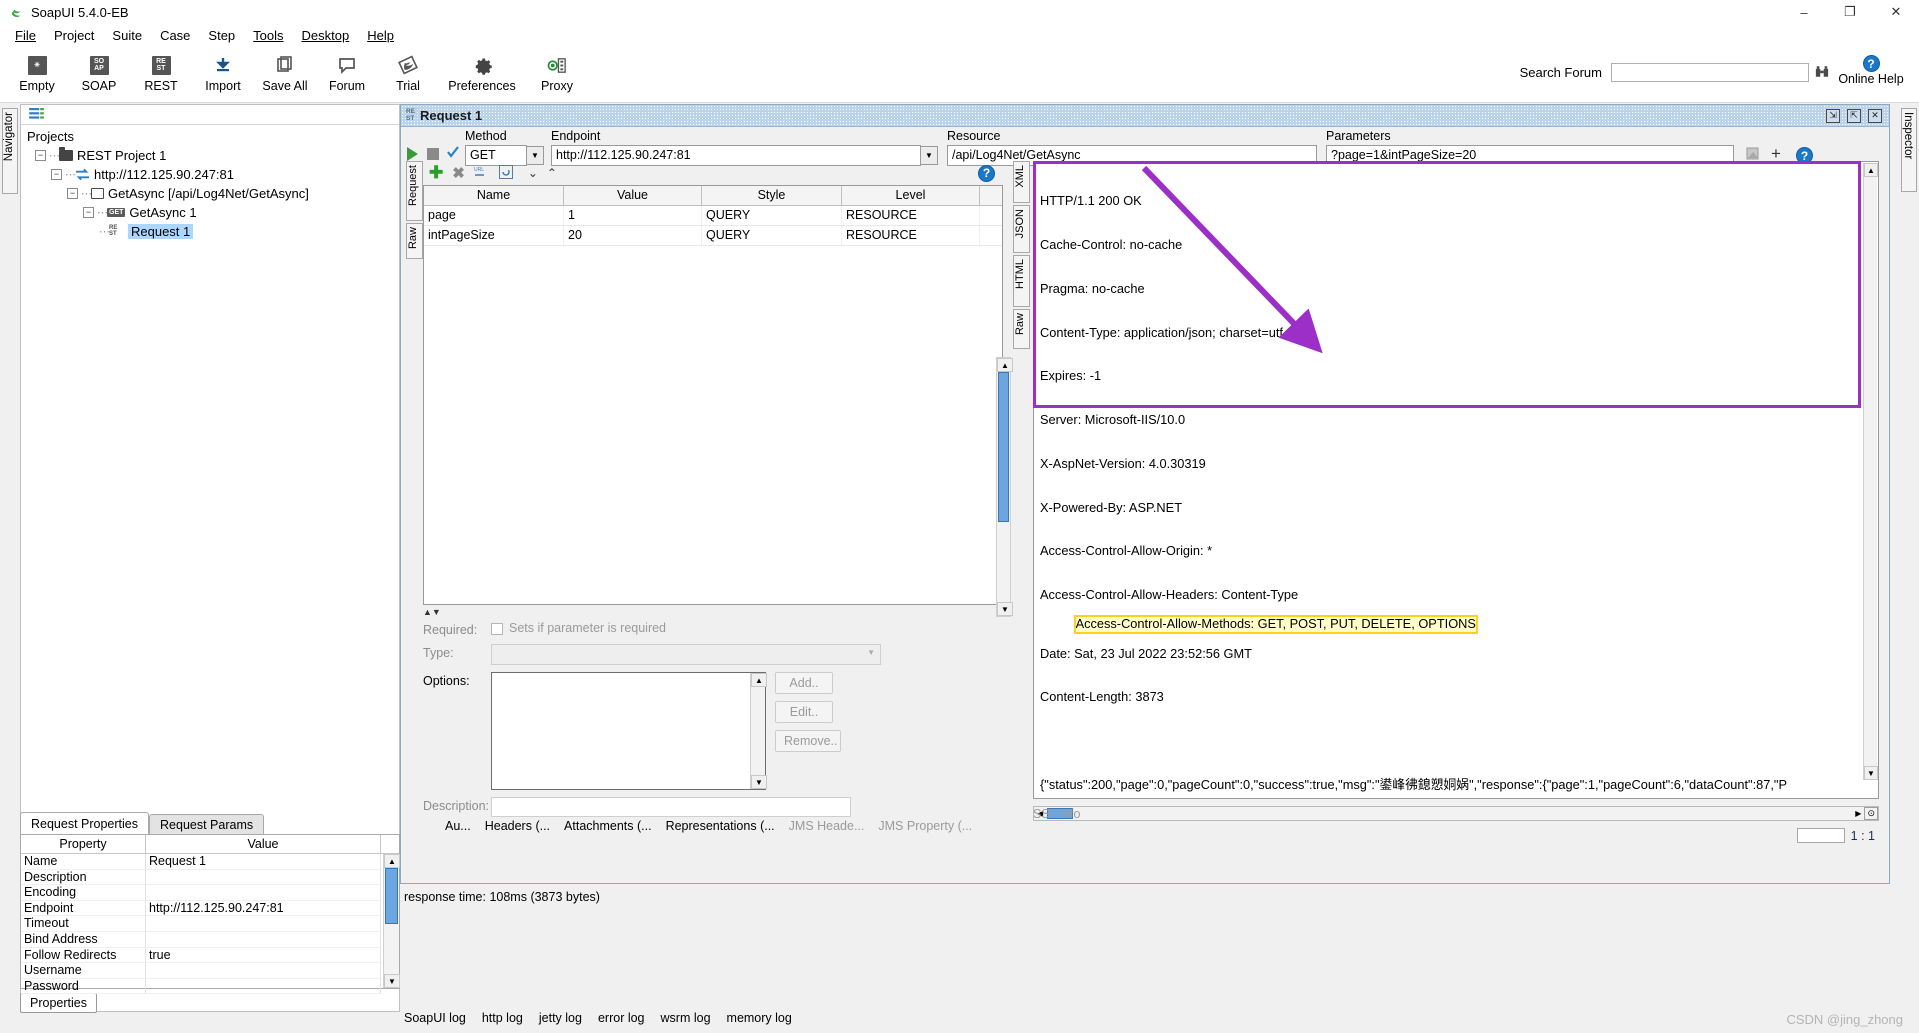 The height and width of the screenshot is (1033, 1919). I want to click on vtab-json: JSON, so click(1021, 229).